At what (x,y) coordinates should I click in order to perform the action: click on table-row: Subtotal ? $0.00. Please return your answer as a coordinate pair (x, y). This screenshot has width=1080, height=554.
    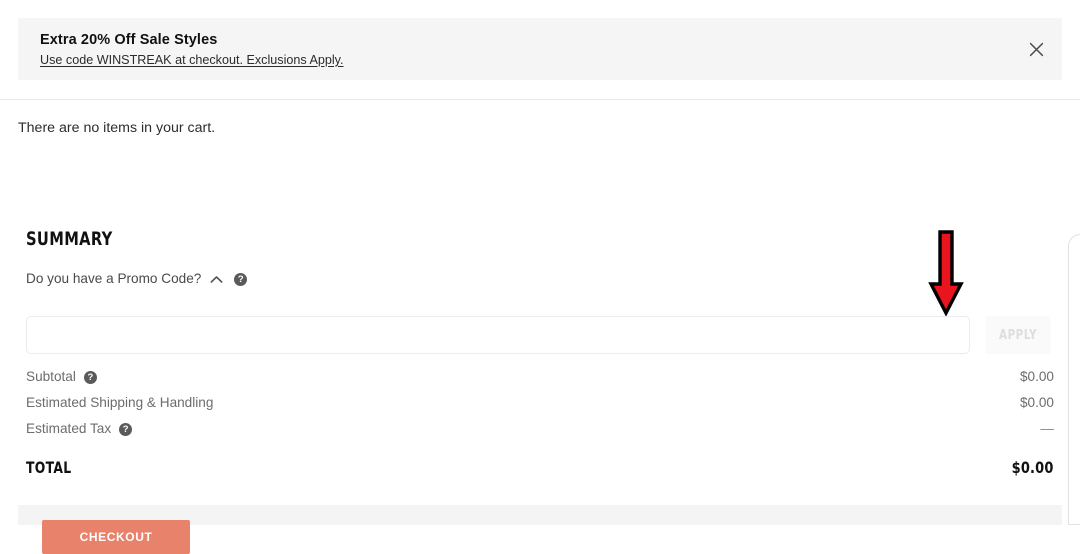
    Looking at the image, I should click on (540, 377).